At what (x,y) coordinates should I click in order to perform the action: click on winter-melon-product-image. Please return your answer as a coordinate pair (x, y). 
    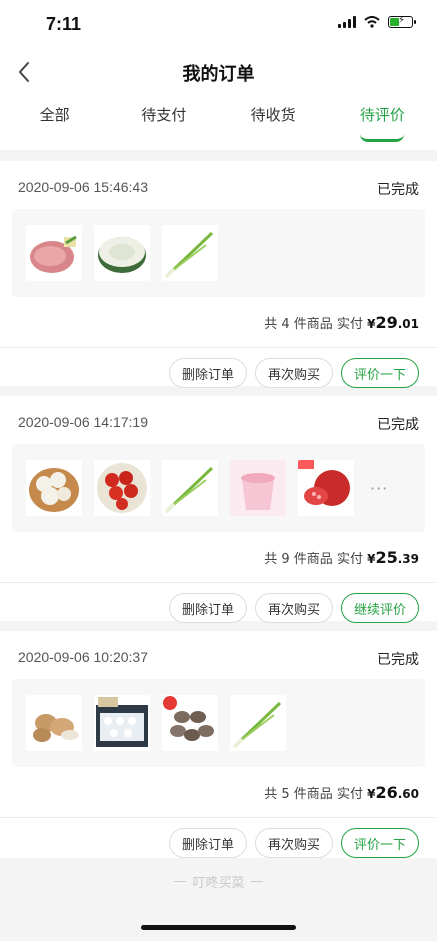
    Looking at the image, I should click on (122, 253).